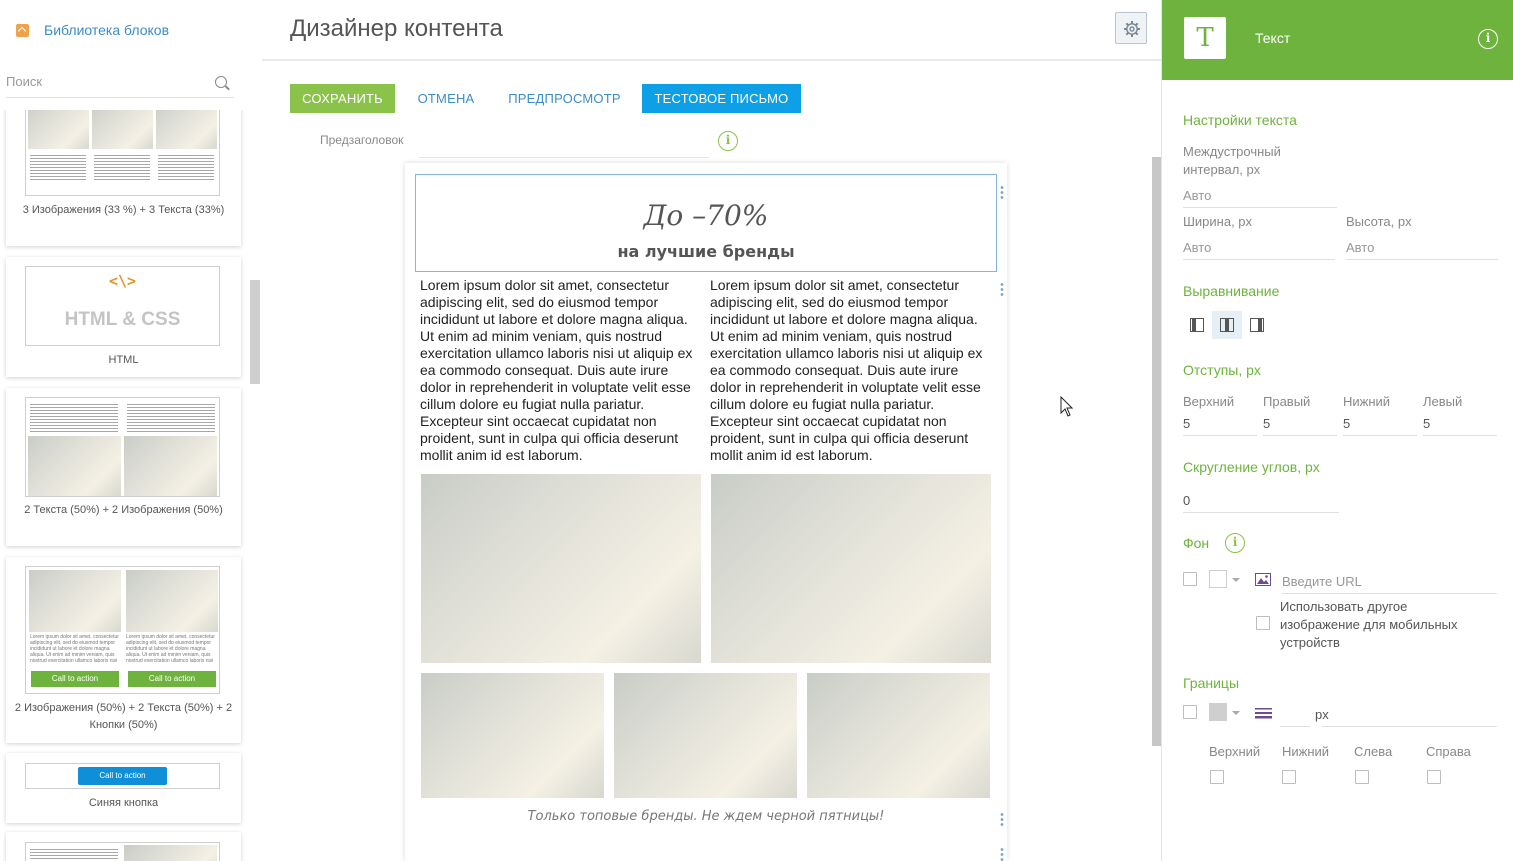  What do you see at coordinates (362, 140) in the screenshot?
I see `preheader-label: Предзаголовок` at bounding box center [362, 140].